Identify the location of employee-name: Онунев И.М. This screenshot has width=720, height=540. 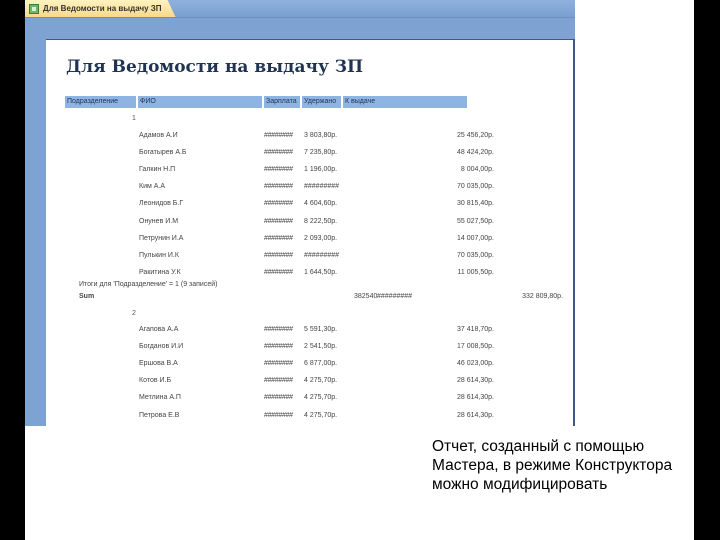
(159, 221).